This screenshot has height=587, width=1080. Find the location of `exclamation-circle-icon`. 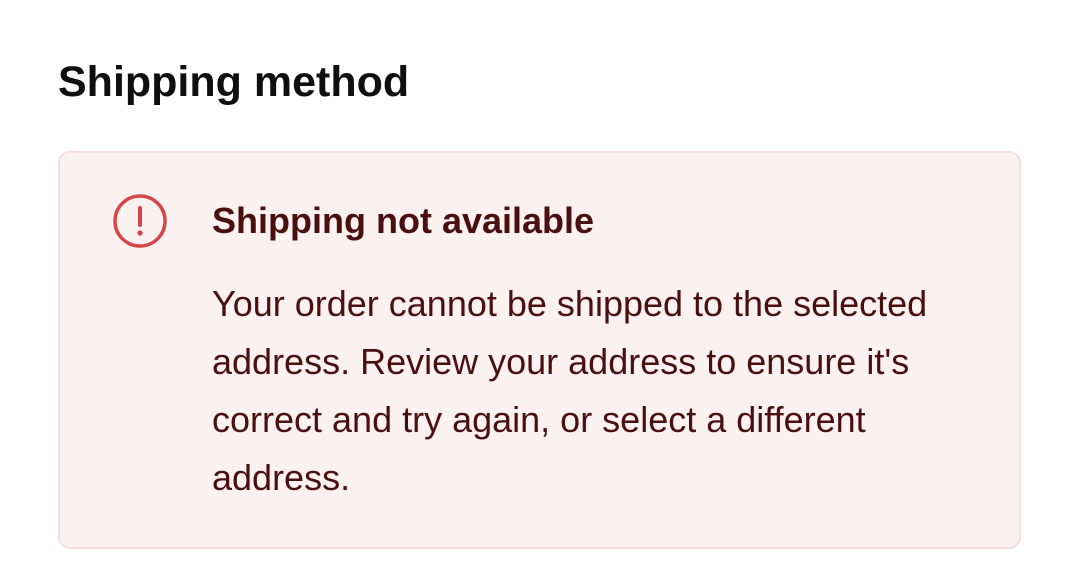

exclamation-circle-icon is located at coordinates (140, 221).